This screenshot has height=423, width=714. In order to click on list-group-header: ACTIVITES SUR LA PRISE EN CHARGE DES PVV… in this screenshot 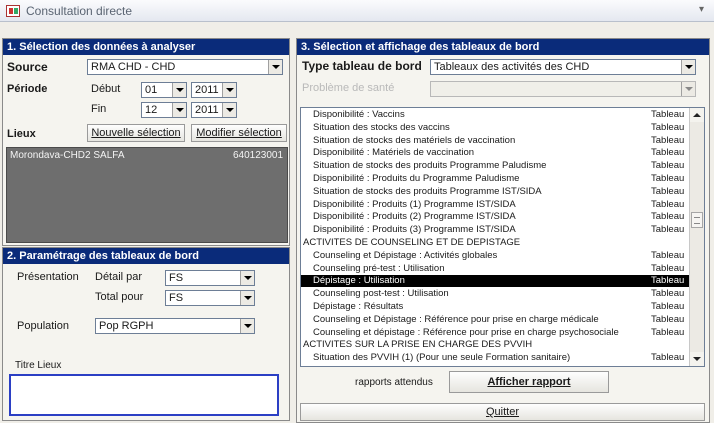, I will do `click(495, 345)`.